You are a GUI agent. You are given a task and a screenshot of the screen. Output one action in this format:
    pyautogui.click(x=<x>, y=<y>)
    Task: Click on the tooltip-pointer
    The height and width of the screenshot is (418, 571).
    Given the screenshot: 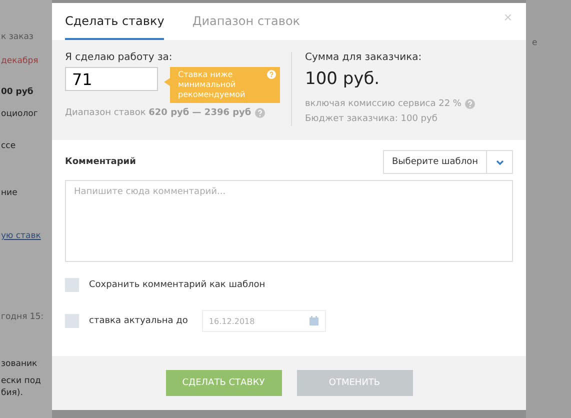 What is the action you would take?
    pyautogui.click(x=167, y=82)
    